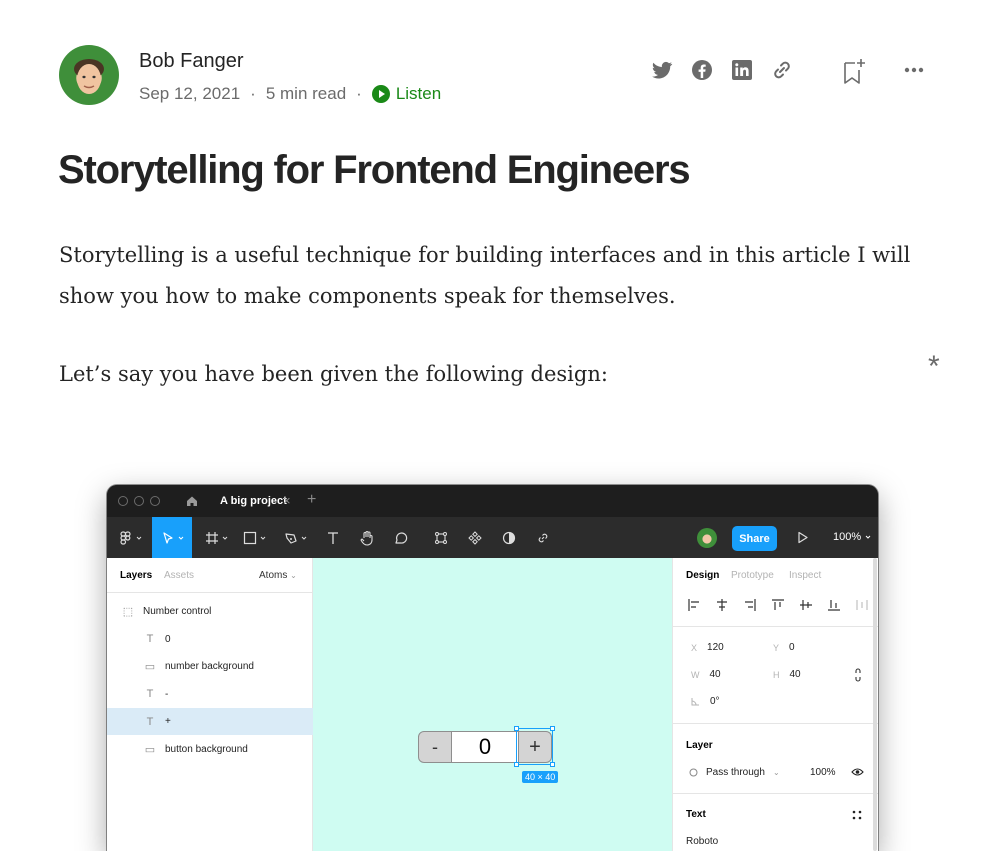  Describe the element at coordinates (752, 575) in the screenshot. I see `tab-prototype: Prototype` at that location.